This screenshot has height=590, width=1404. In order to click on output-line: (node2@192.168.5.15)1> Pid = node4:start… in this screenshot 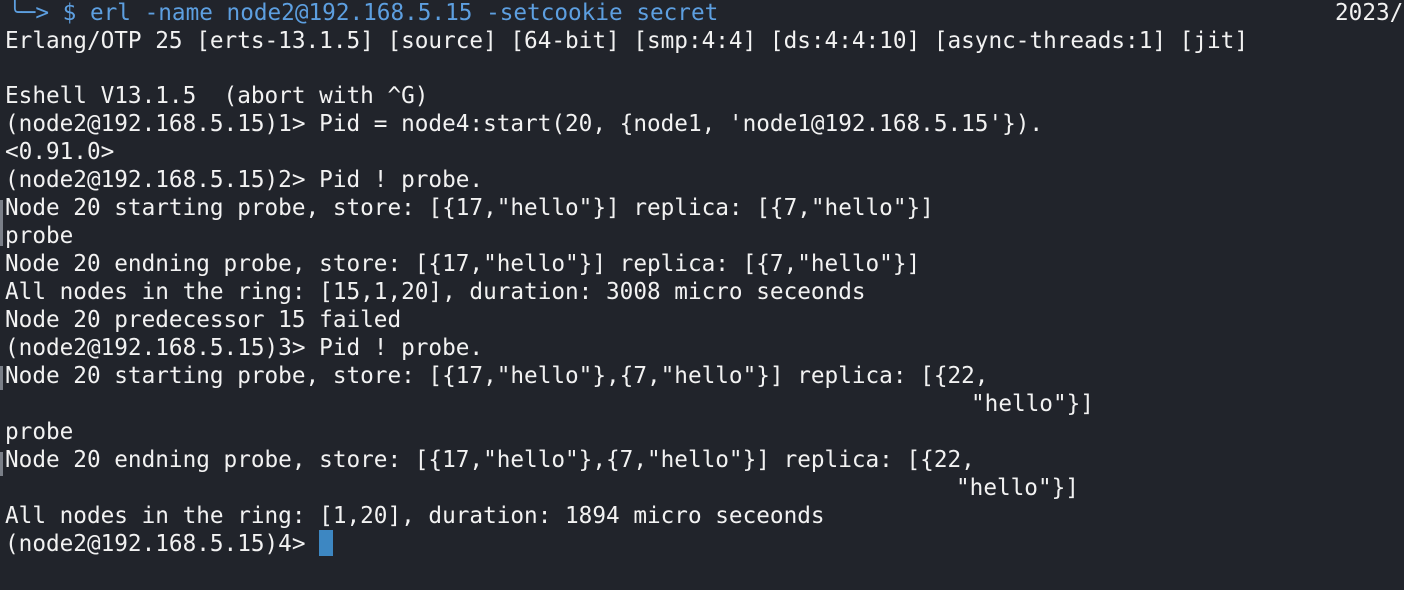, I will do `click(524, 124)`.